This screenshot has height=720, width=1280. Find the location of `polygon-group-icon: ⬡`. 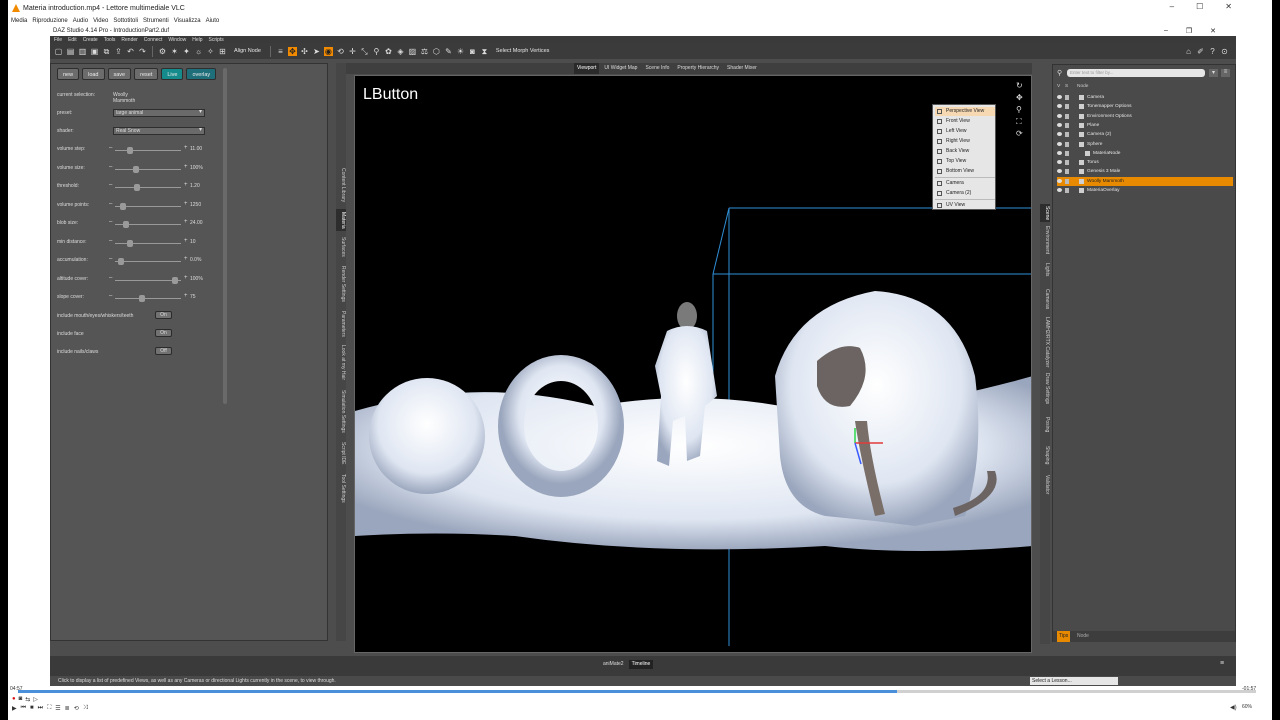

polygon-group-icon: ⬡ is located at coordinates (436, 51).